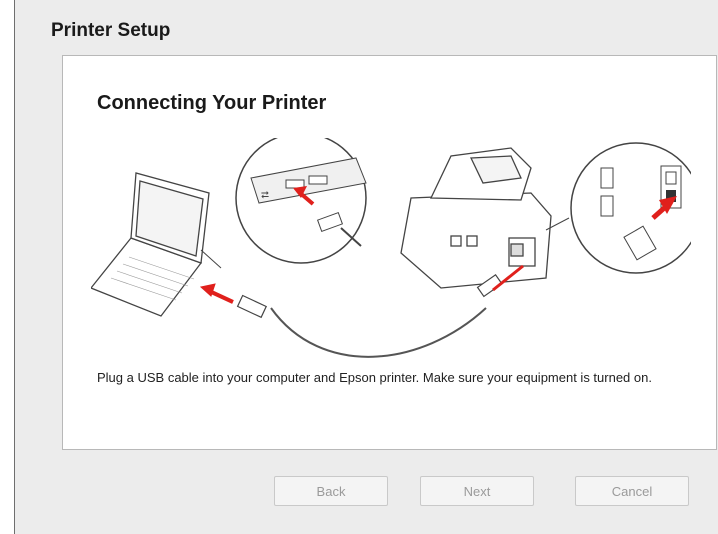  What do you see at coordinates (301, 201) in the screenshot?
I see `usb-port-zoom-circle: ⮂` at bounding box center [301, 201].